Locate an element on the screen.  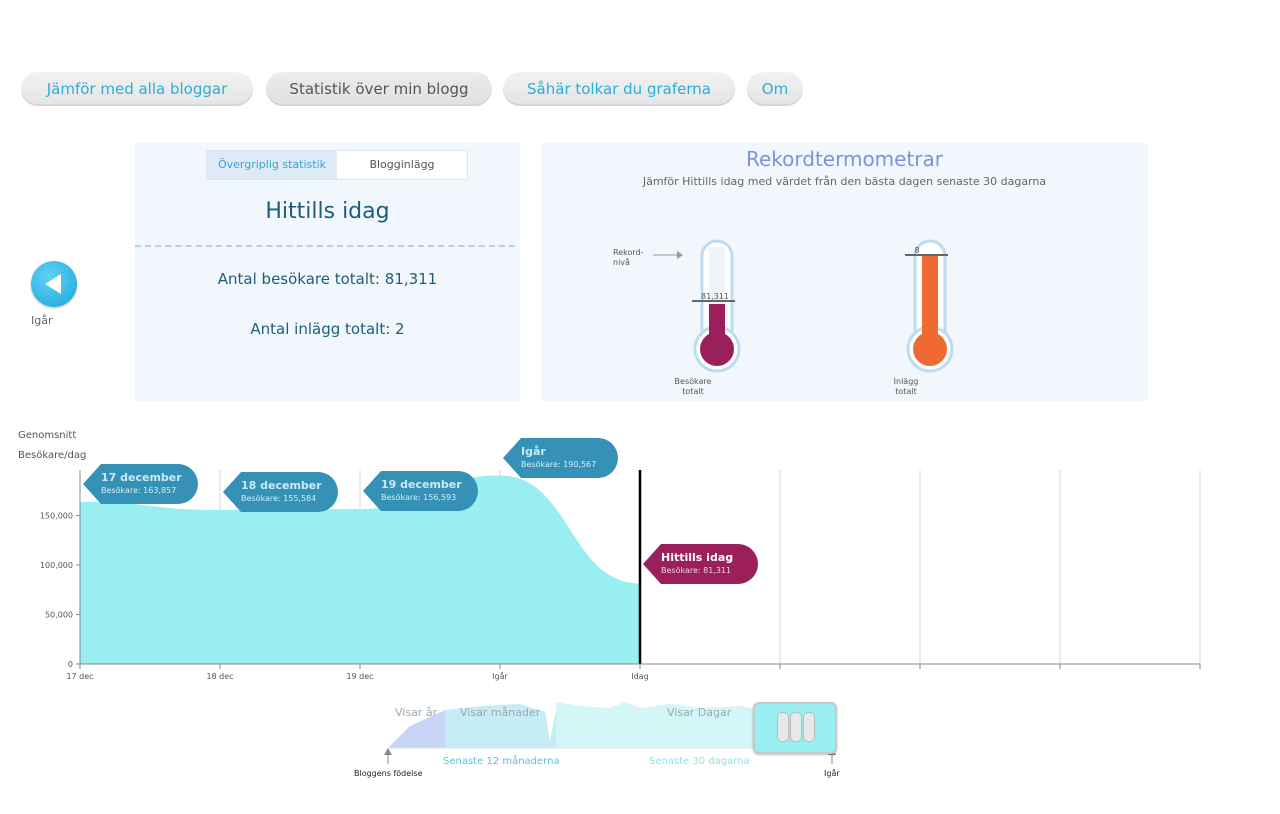
timeline-blog-birth: Bloggens födelse is located at coordinates (388, 773).